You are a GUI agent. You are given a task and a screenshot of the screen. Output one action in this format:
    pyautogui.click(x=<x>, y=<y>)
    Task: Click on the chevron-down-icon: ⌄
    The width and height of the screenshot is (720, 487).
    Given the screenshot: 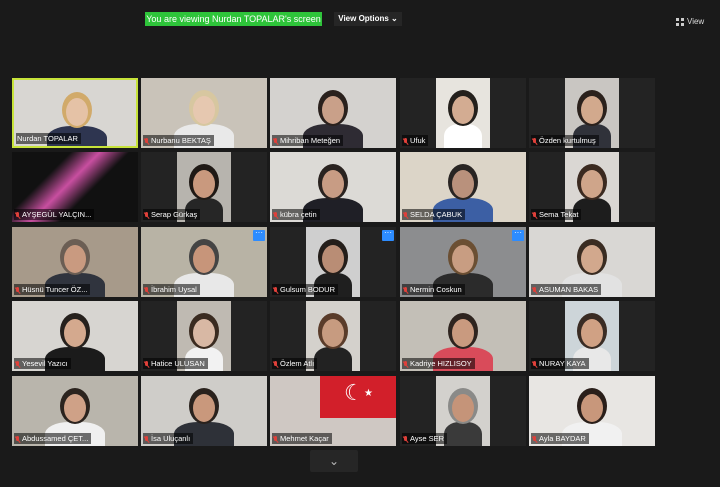 What is the action you would take?
    pyautogui.click(x=334, y=461)
    